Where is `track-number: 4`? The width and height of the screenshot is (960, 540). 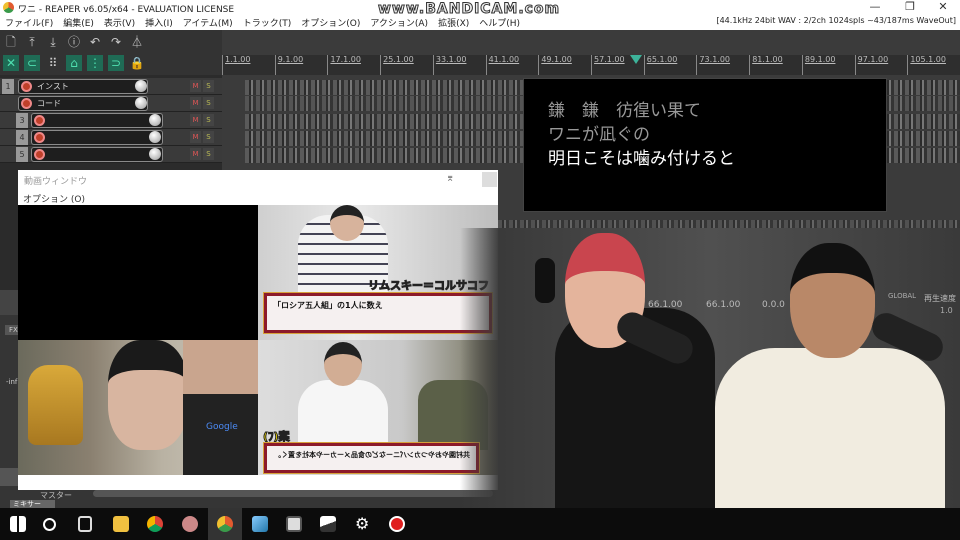 track-number: 4 is located at coordinates (22, 137).